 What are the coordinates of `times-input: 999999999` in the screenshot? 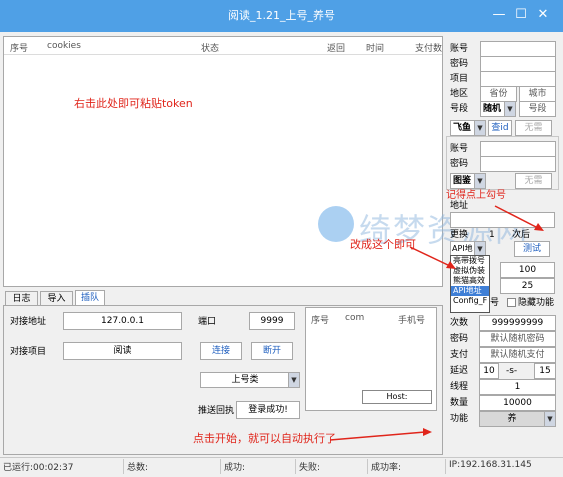 It's located at (517, 323).